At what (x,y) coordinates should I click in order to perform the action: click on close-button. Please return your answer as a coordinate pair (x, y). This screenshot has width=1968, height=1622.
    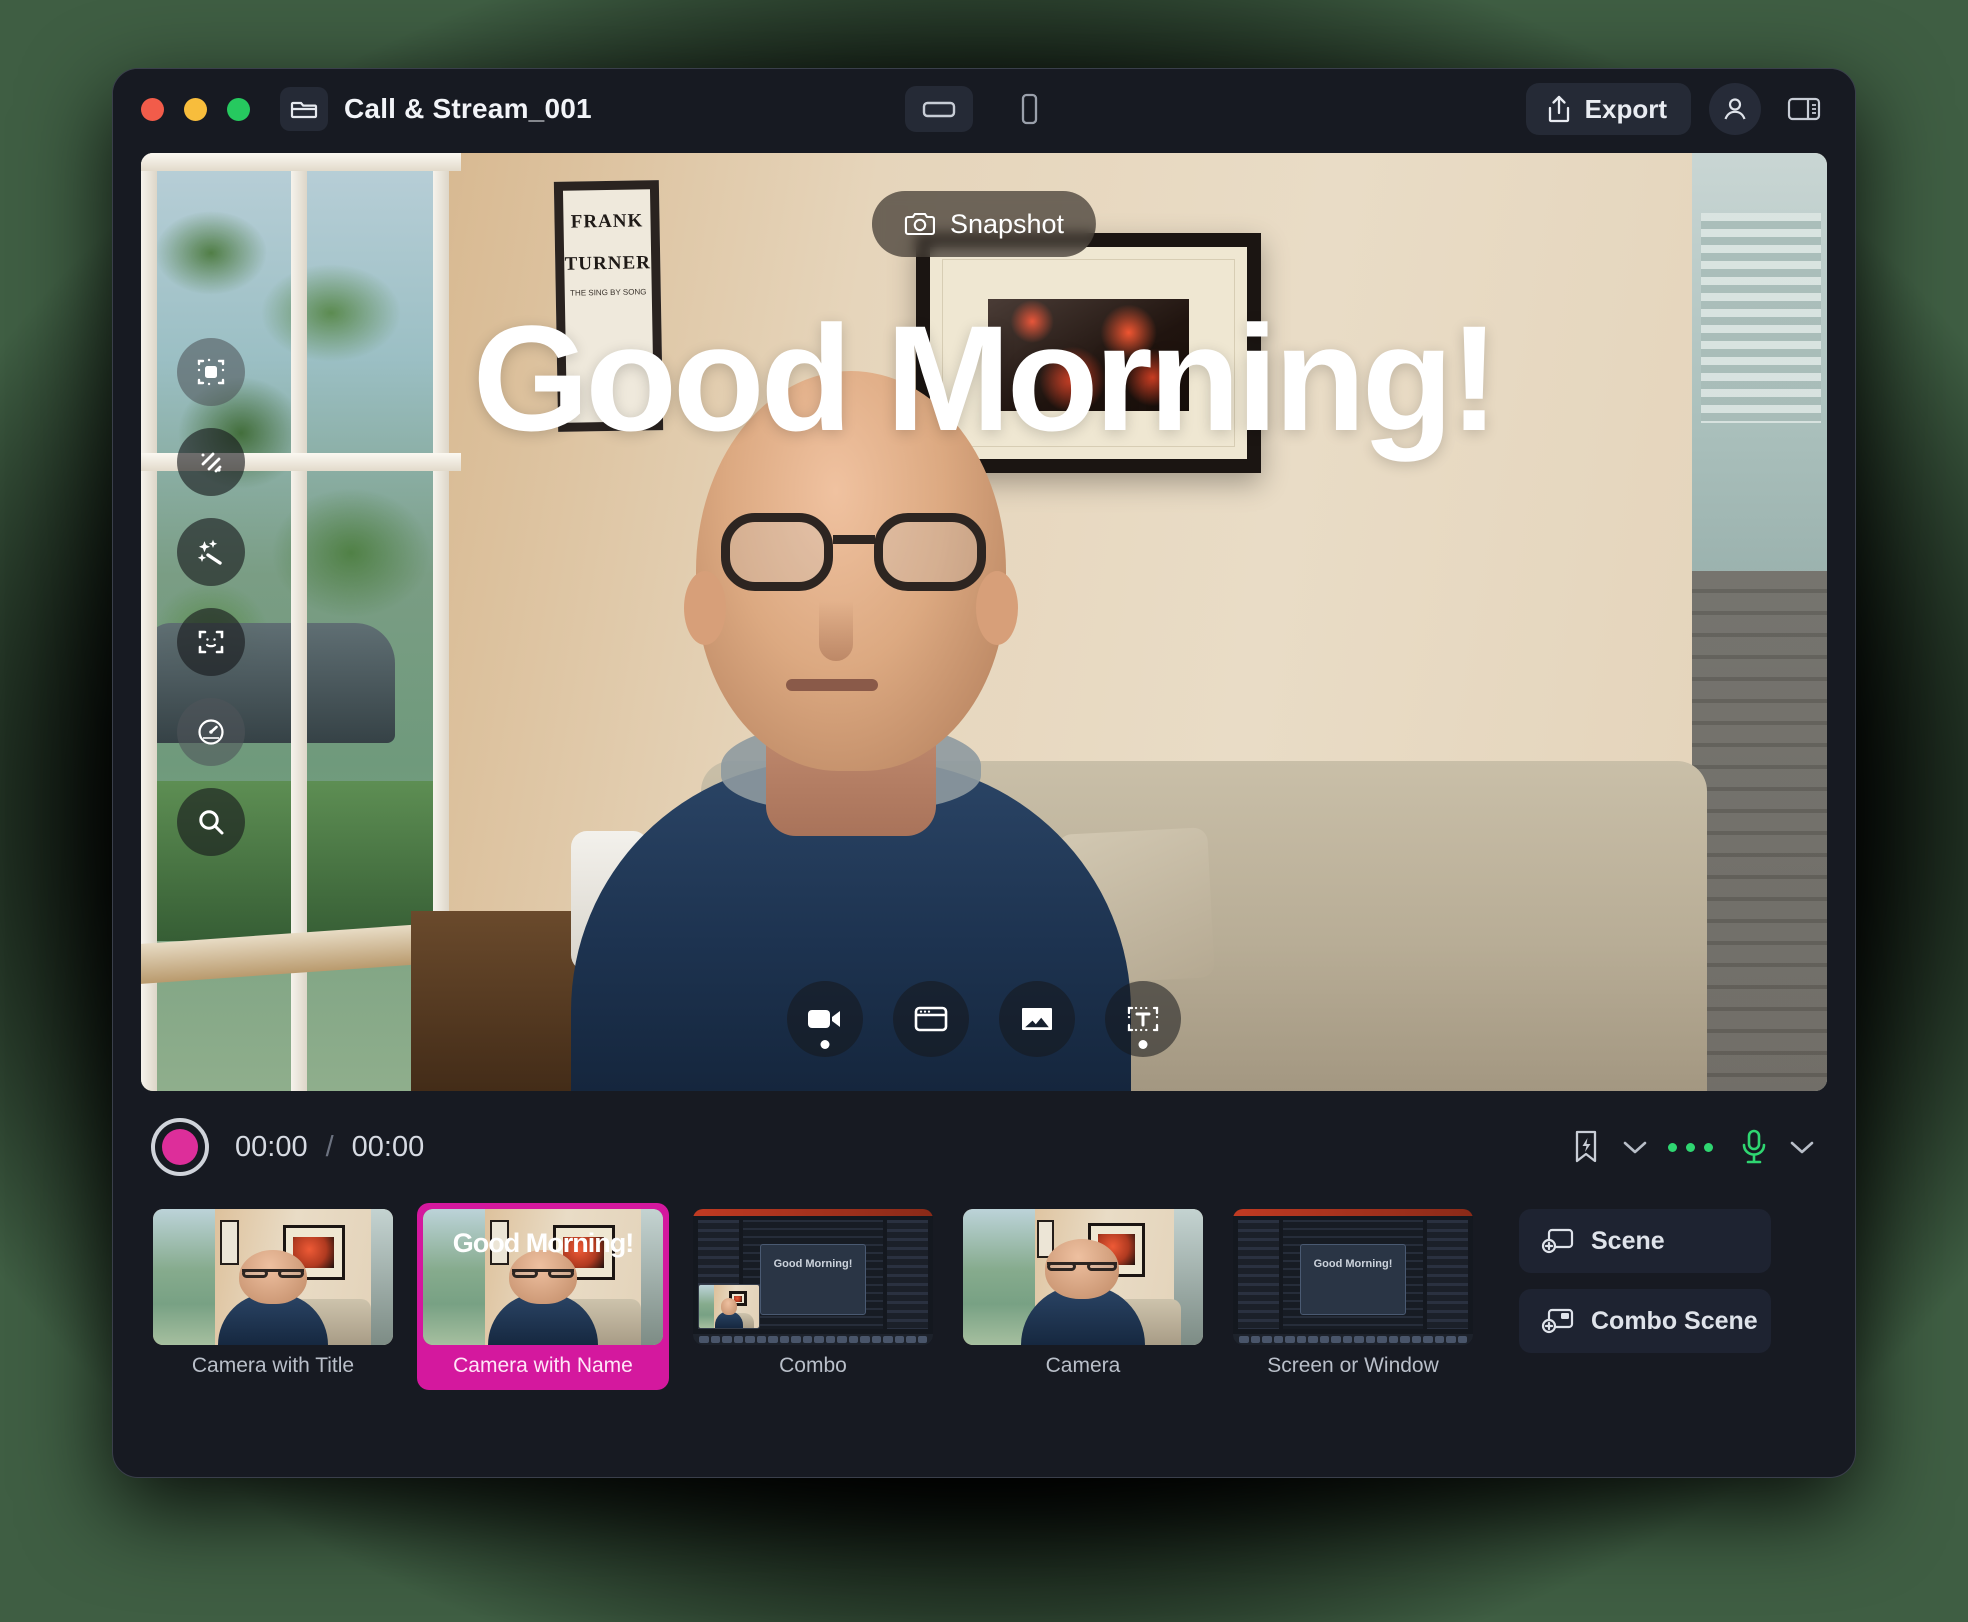
    Looking at the image, I should click on (152, 109).